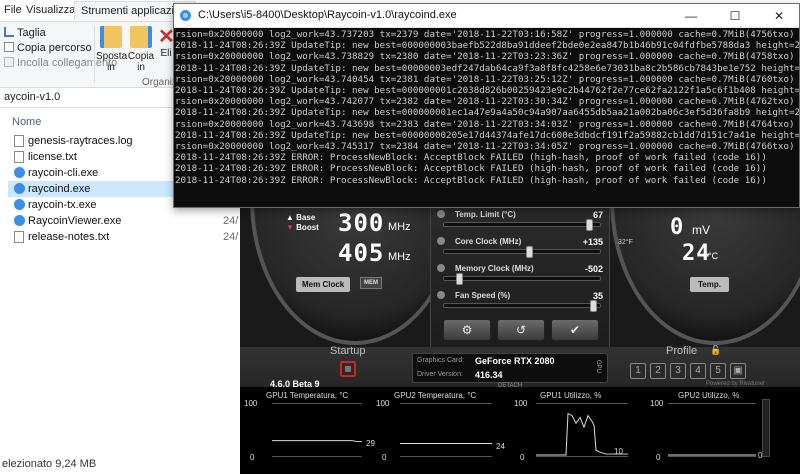 The height and width of the screenshot is (474, 800). What do you see at coordinates (62, 205) in the screenshot?
I see `file-name: raycoin-tx.exe` at bounding box center [62, 205].